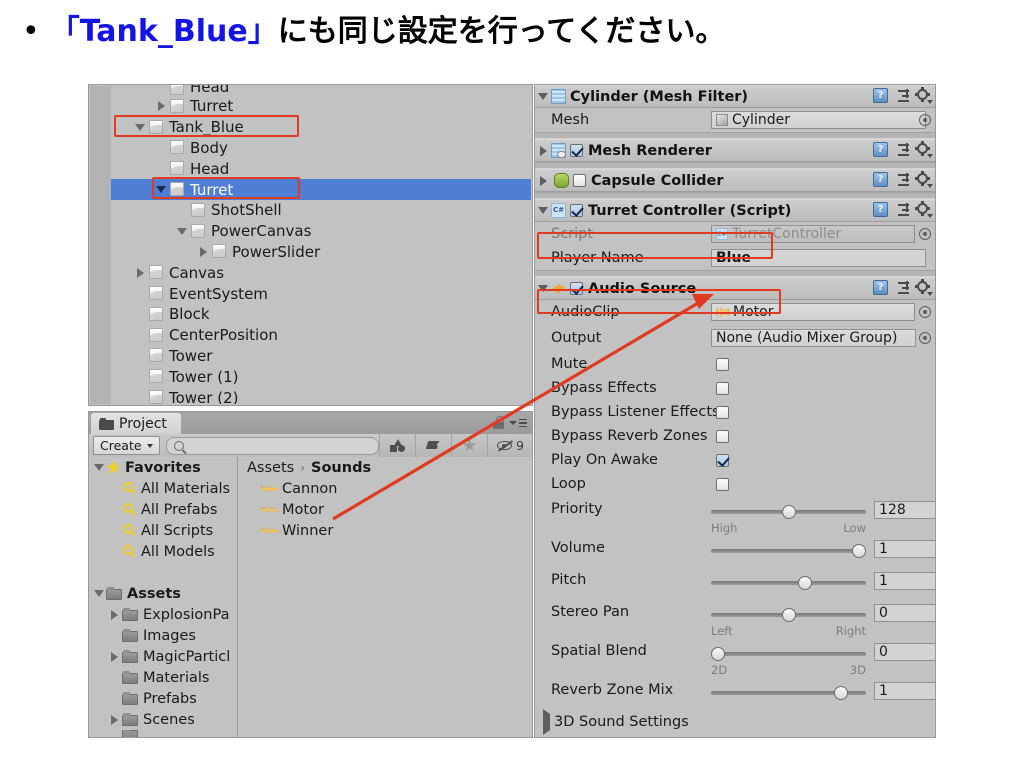 This screenshot has width=1024, height=768. I want to click on checkbox-mute, so click(722, 364).